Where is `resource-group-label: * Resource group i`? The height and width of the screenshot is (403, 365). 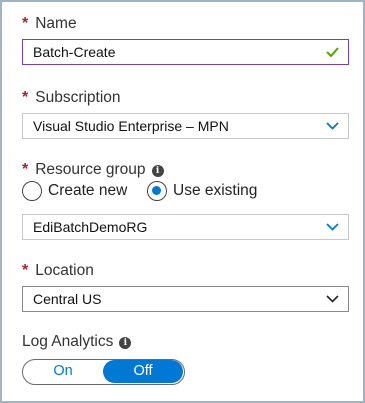 resource-group-label: * Resource group i is located at coordinates (93, 170).